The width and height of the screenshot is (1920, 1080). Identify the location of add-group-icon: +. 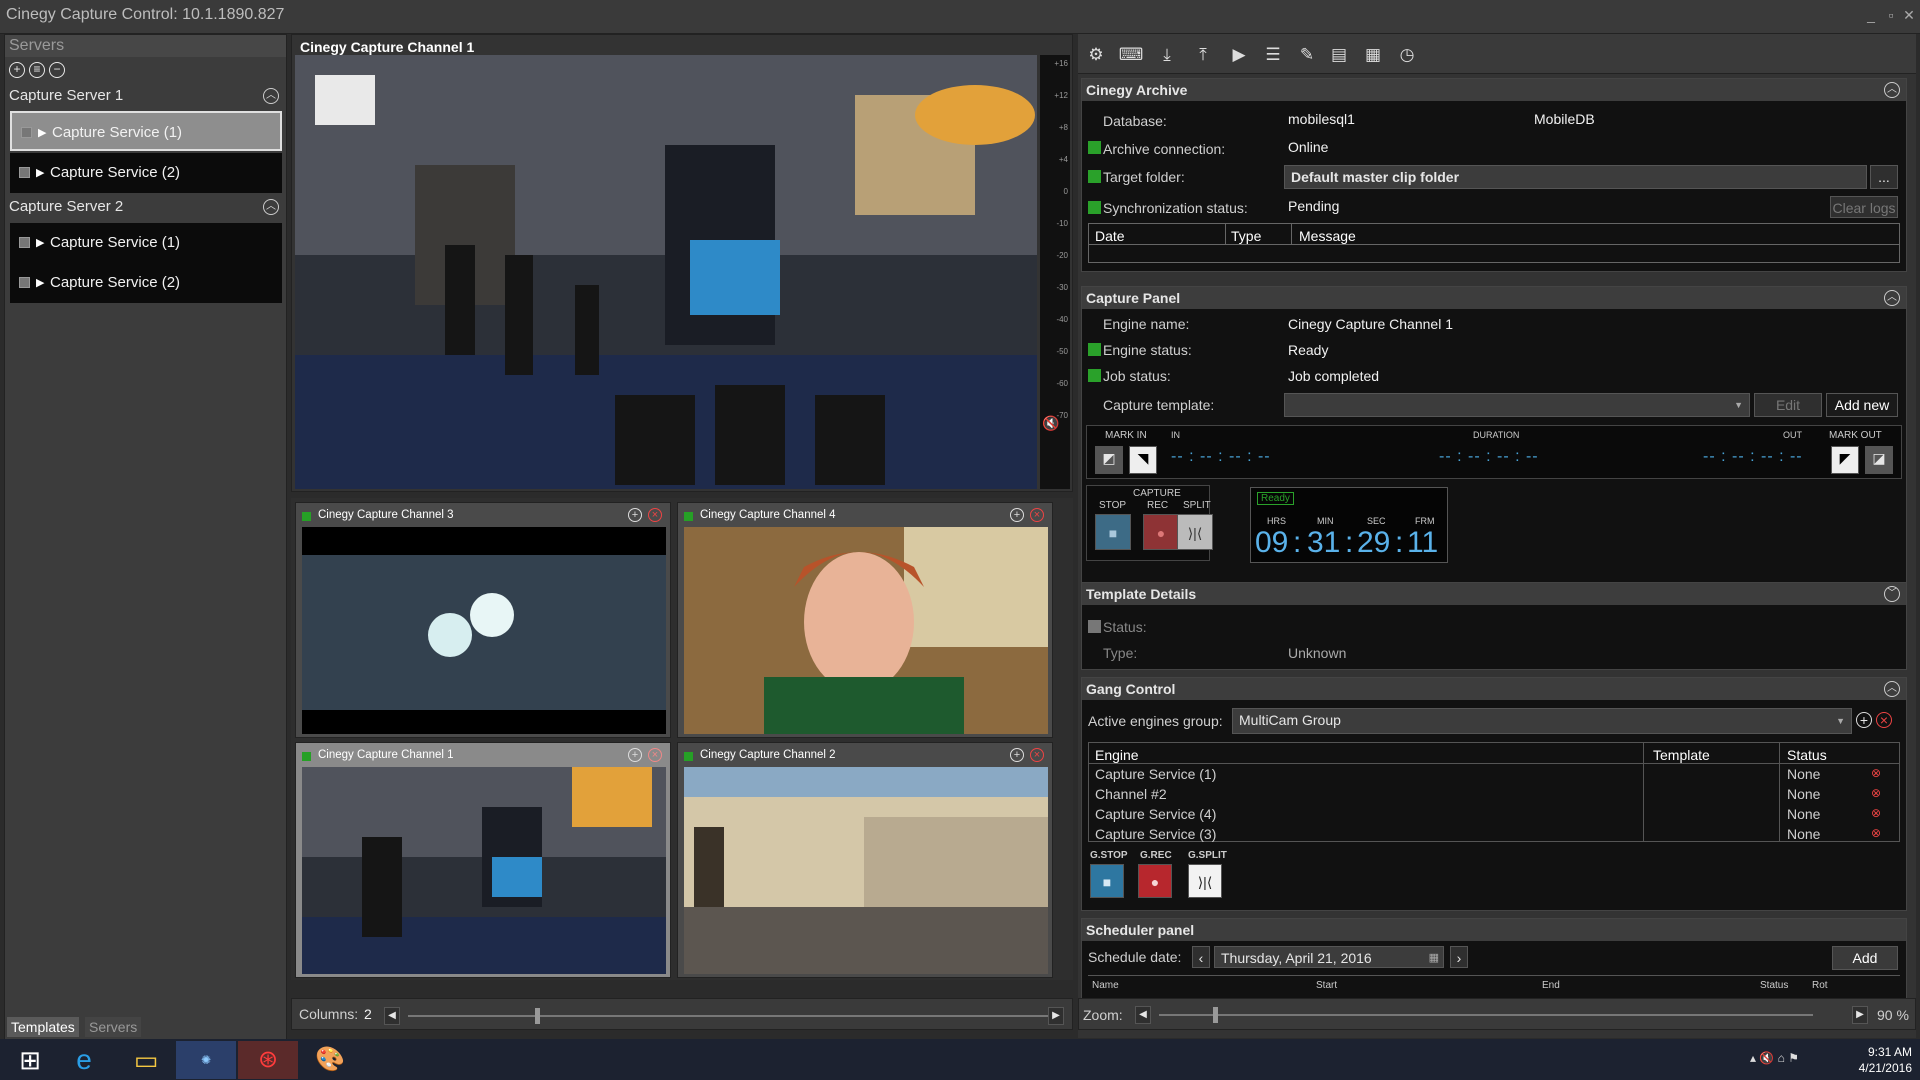
(1864, 720).